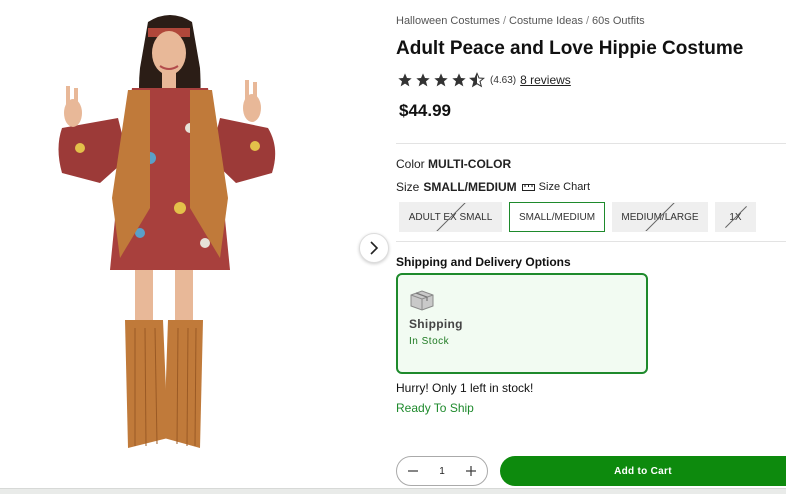 Image resolution: width=786 pixels, height=494 pixels. Describe the element at coordinates (483, 262) in the screenshot. I see `shipping-heading: Shipping and Delivery Options` at that location.